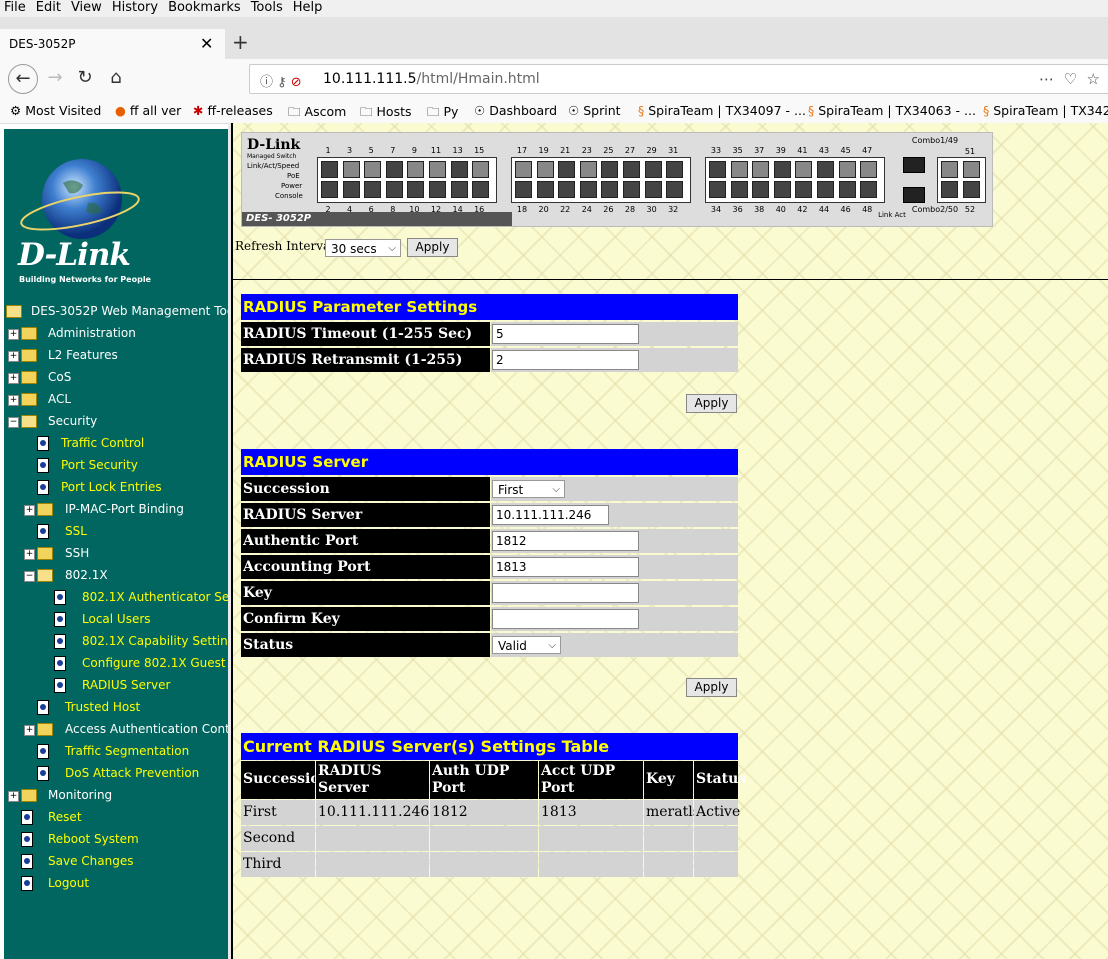 The height and width of the screenshot is (959, 1108). Describe the element at coordinates (233, 110) in the screenshot. I see `bookmark-item: ✱ ff-releases` at that location.